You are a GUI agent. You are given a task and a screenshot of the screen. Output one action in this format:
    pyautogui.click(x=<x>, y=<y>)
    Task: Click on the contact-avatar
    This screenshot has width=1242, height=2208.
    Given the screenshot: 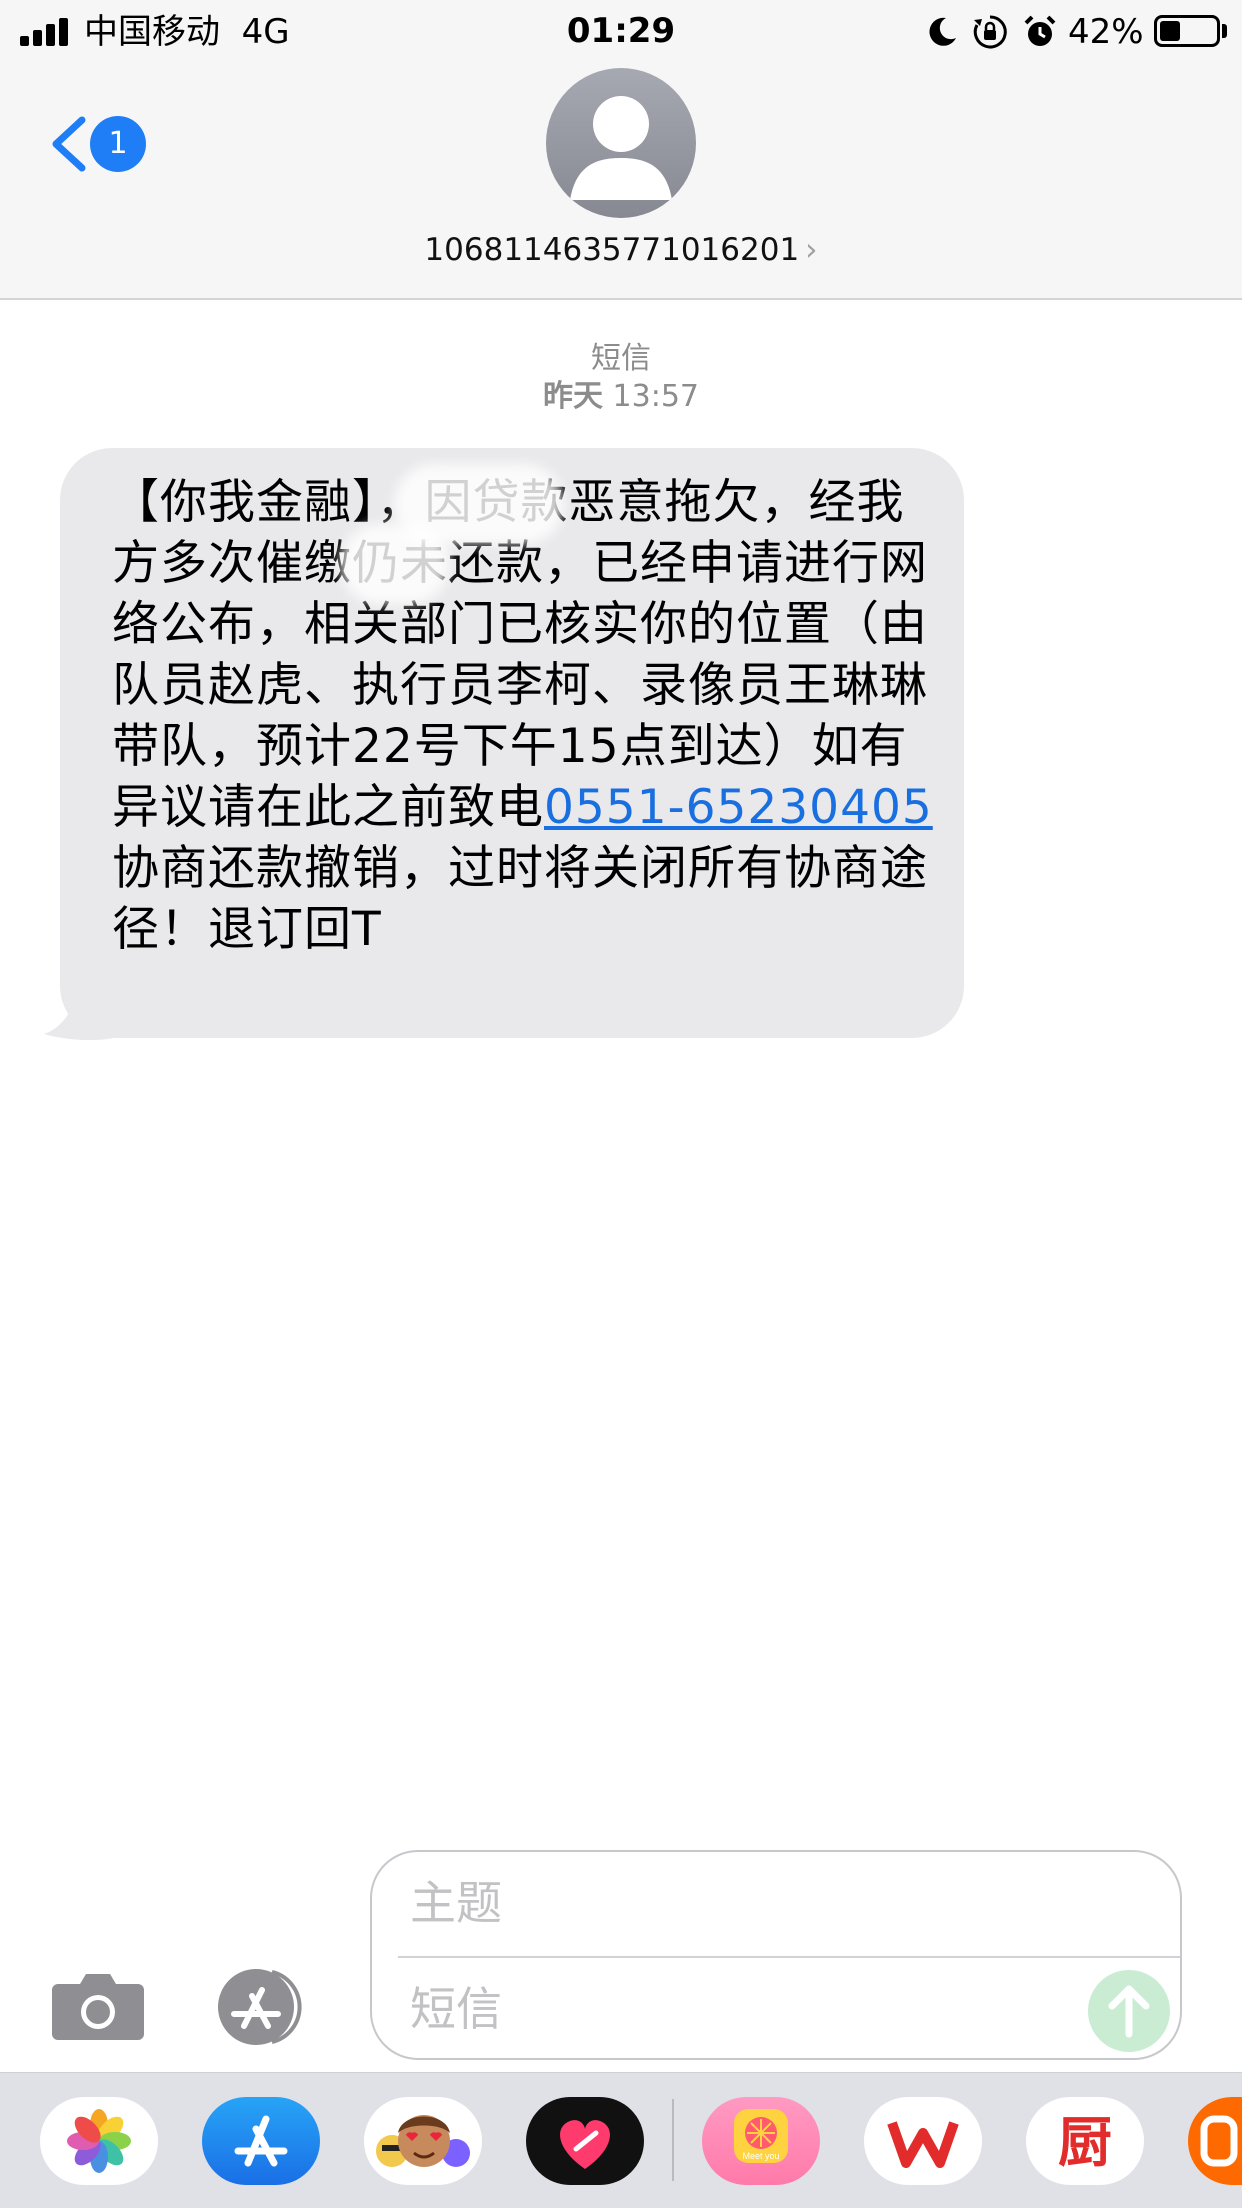 What is the action you would take?
    pyautogui.click(x=621, y=143)
    